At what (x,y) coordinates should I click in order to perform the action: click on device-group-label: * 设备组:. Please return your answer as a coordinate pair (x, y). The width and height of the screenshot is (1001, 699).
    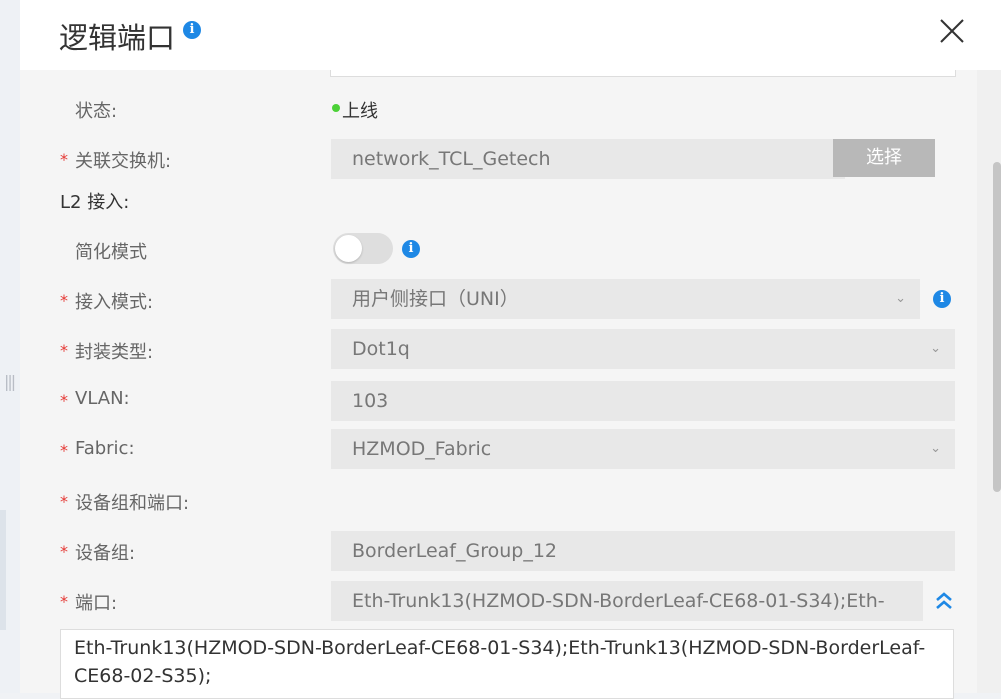
    Looking at the image, I should click on (98, 552).